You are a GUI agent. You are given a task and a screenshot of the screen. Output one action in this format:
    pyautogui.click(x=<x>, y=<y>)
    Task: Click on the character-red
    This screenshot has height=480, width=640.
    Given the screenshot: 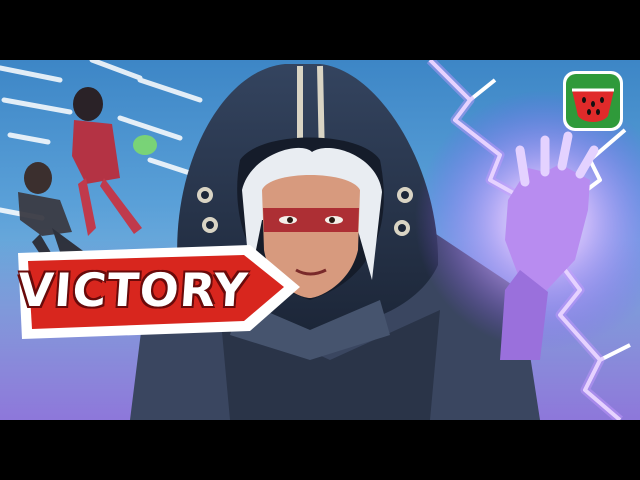 What is the action you would take?
    pyautogui.click(x=114, y=161)
    